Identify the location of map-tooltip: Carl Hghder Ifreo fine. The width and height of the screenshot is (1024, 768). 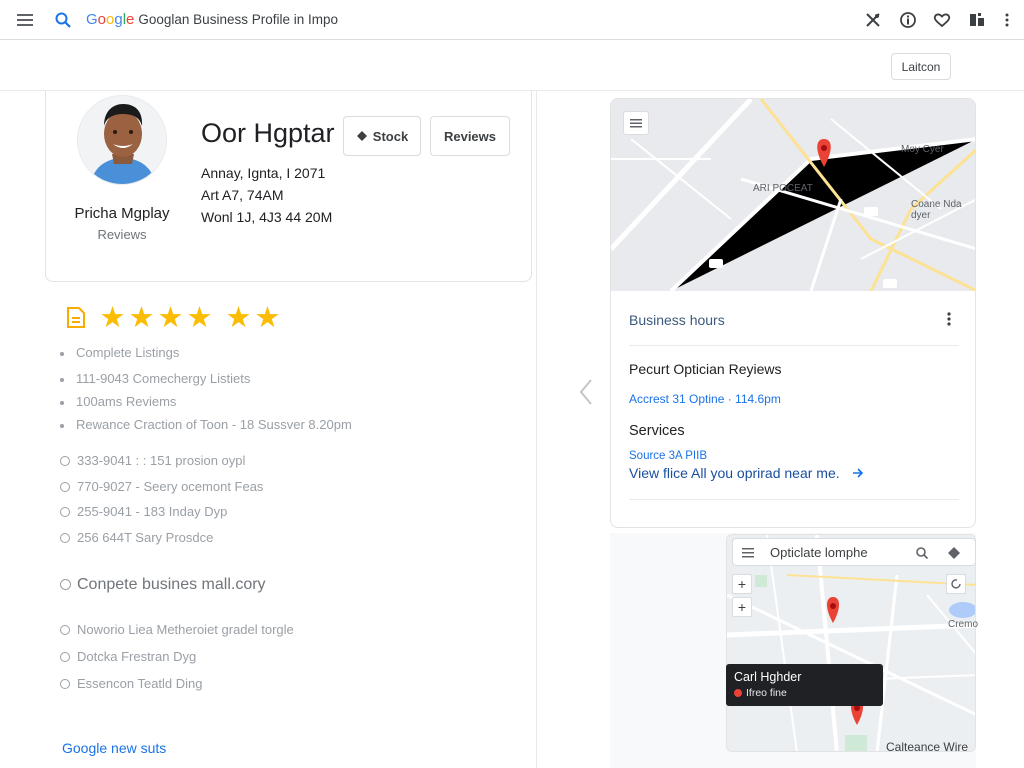
(804, 685).